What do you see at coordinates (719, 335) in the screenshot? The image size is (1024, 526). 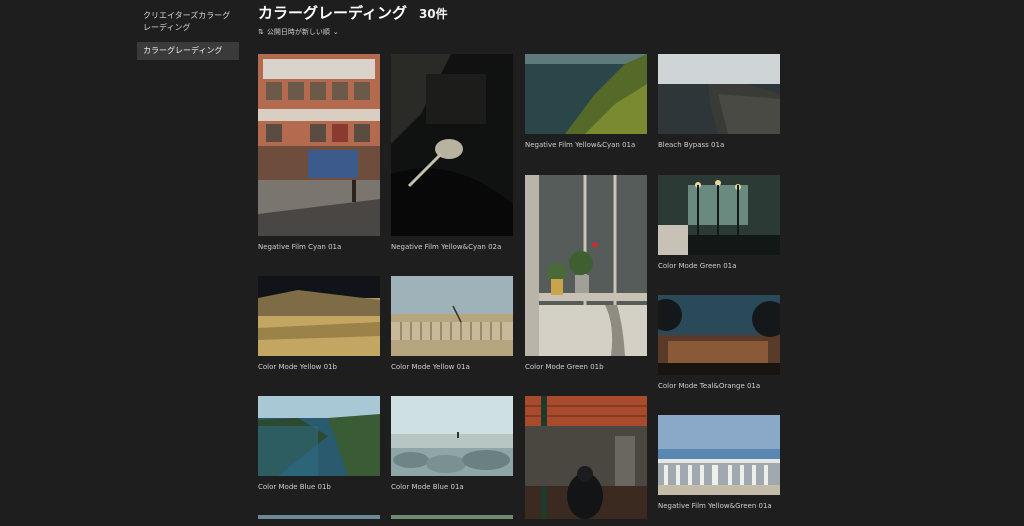 I see `dusk-building-photo-thumbnail` at bounding box center [719, 335].